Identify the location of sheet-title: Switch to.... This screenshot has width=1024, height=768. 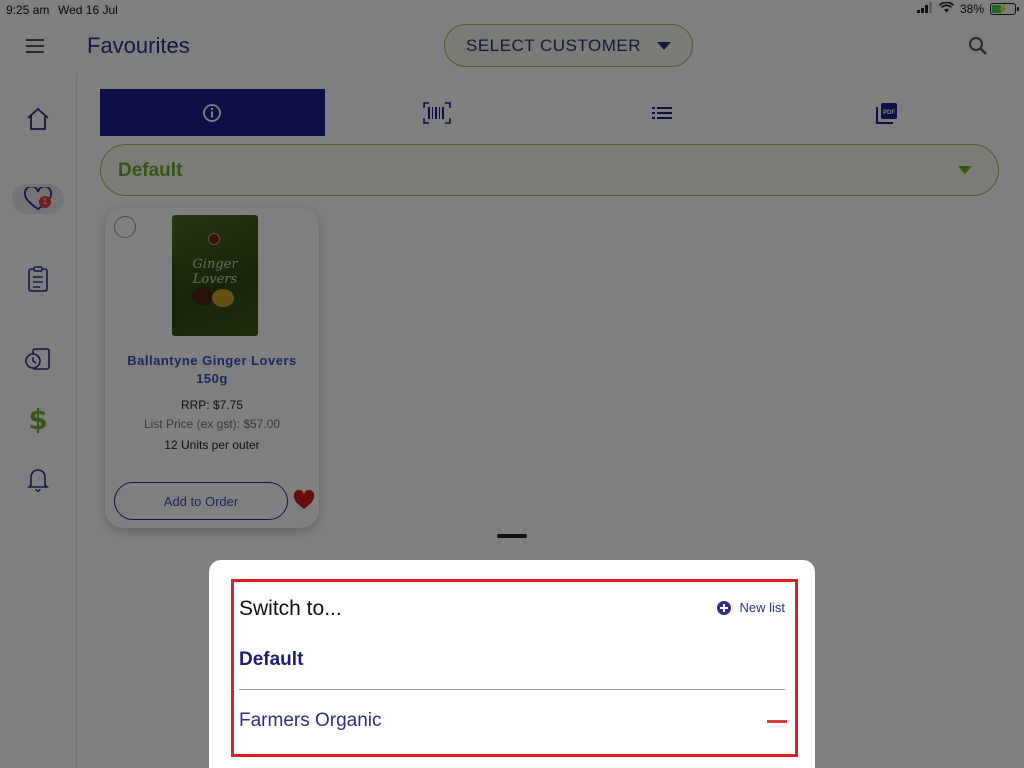
(290, 608).